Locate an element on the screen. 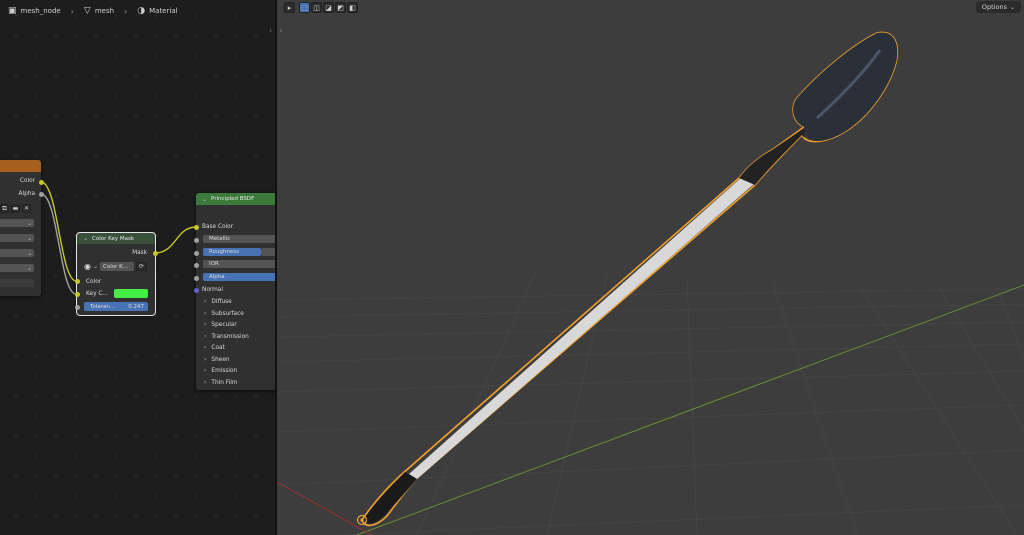  panel-label: Subsurface is located at coordinates (227, 313).